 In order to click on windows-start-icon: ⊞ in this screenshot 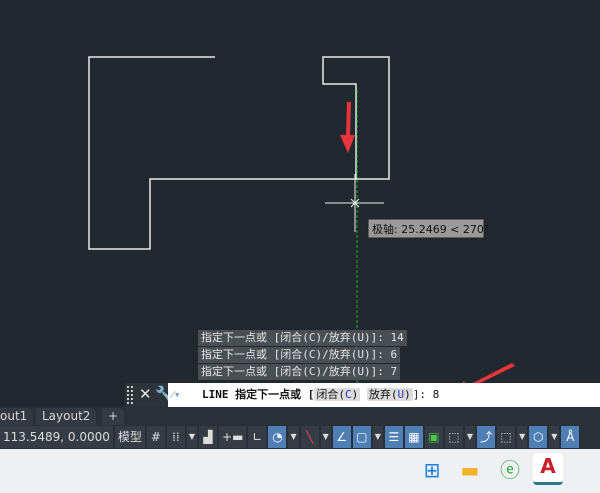, I will do `click(432, 470)`.